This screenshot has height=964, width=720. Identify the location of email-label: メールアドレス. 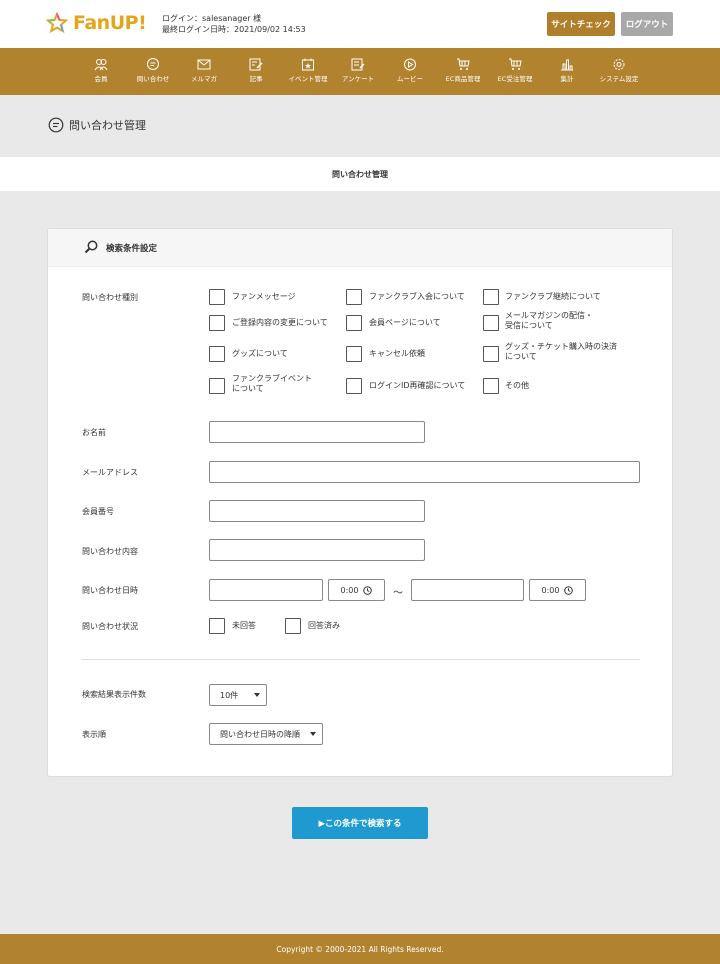
(110, 472).